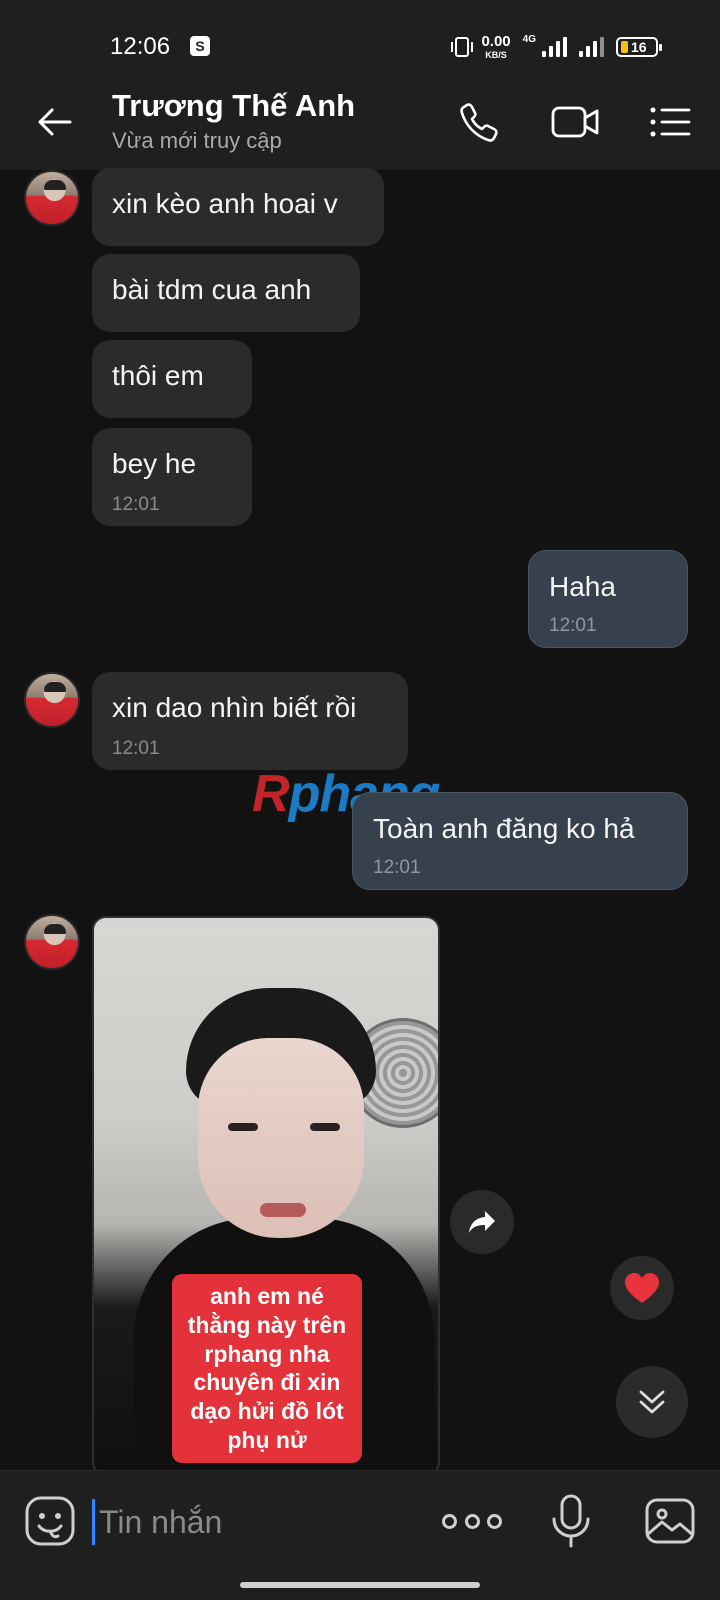 The image size is (720, 1600). Describe the element at coordinates (529, 39) in the screenshot. I see `network-type: 4G` at that location.